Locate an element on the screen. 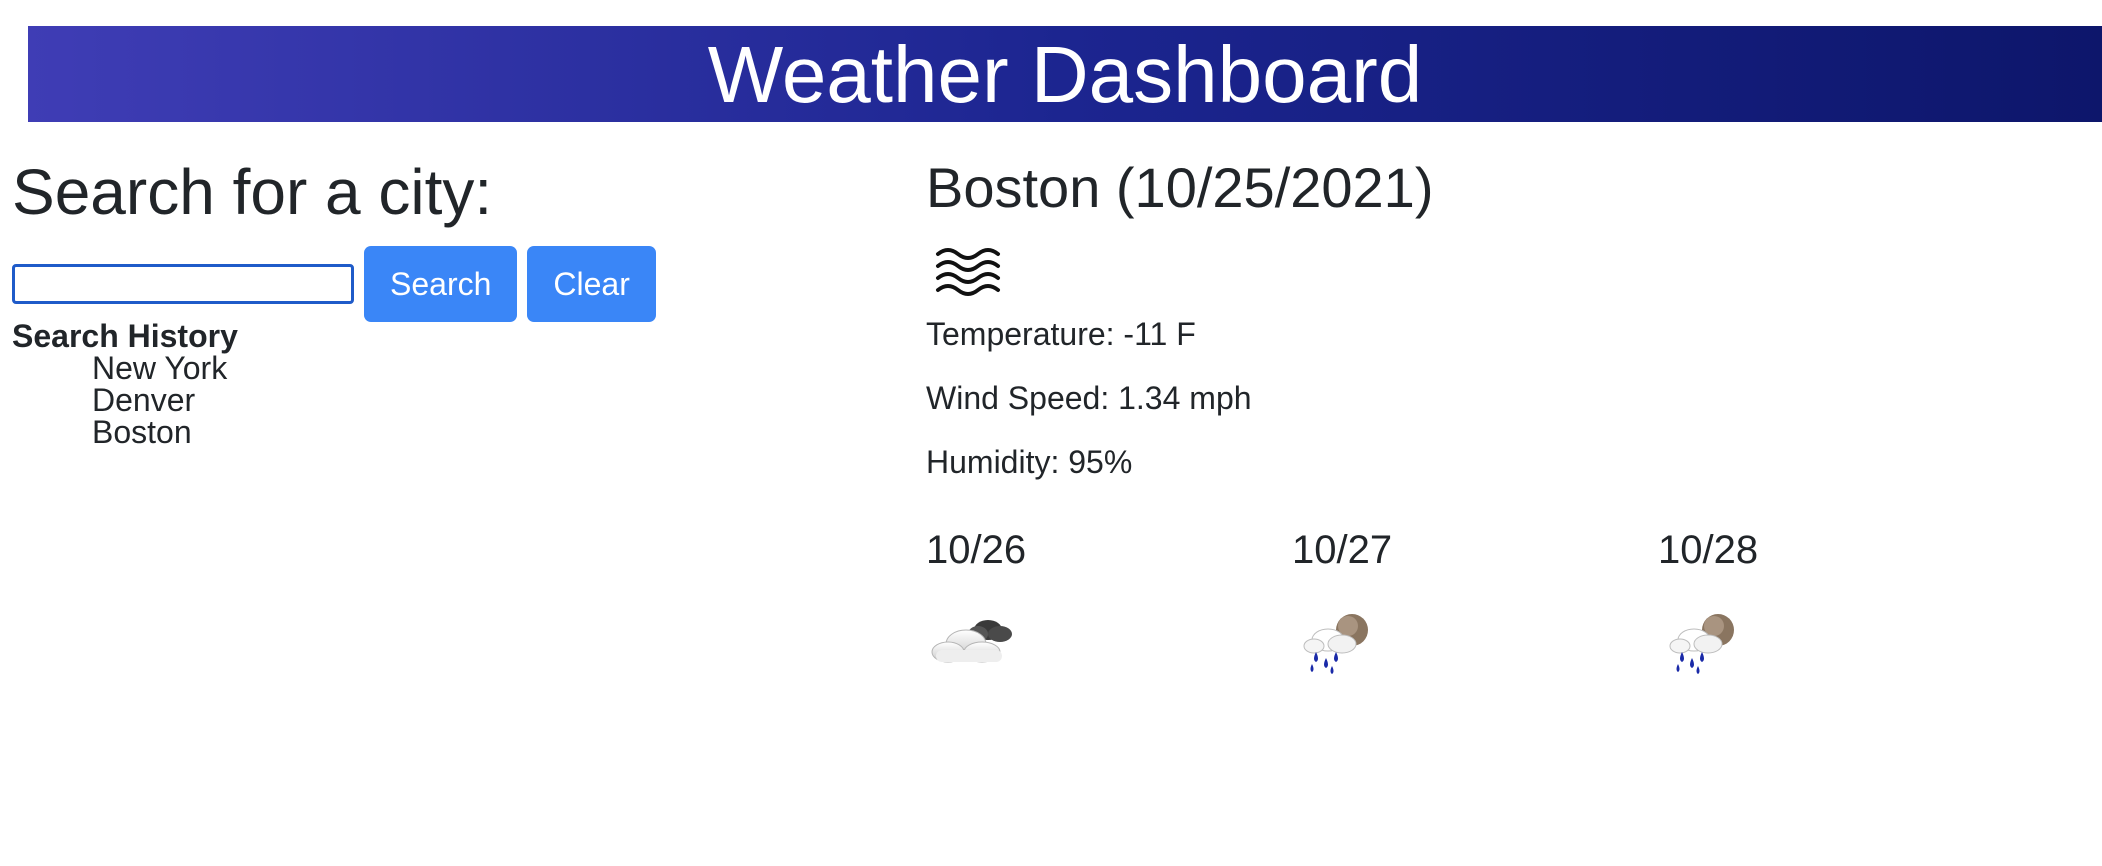 The height and width of the screenshot is (866, 2102). mist-icon is located at coordinates (968, 272).